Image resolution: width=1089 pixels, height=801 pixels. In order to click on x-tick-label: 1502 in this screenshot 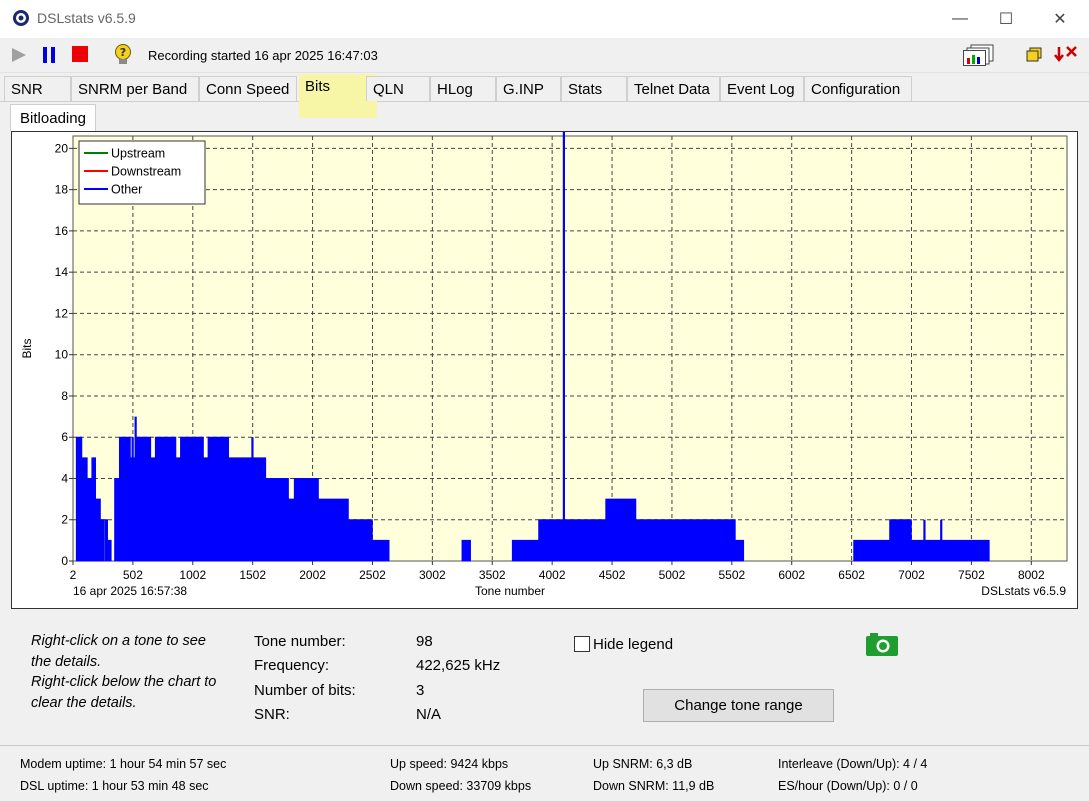, I will do `click(252, 575)`.